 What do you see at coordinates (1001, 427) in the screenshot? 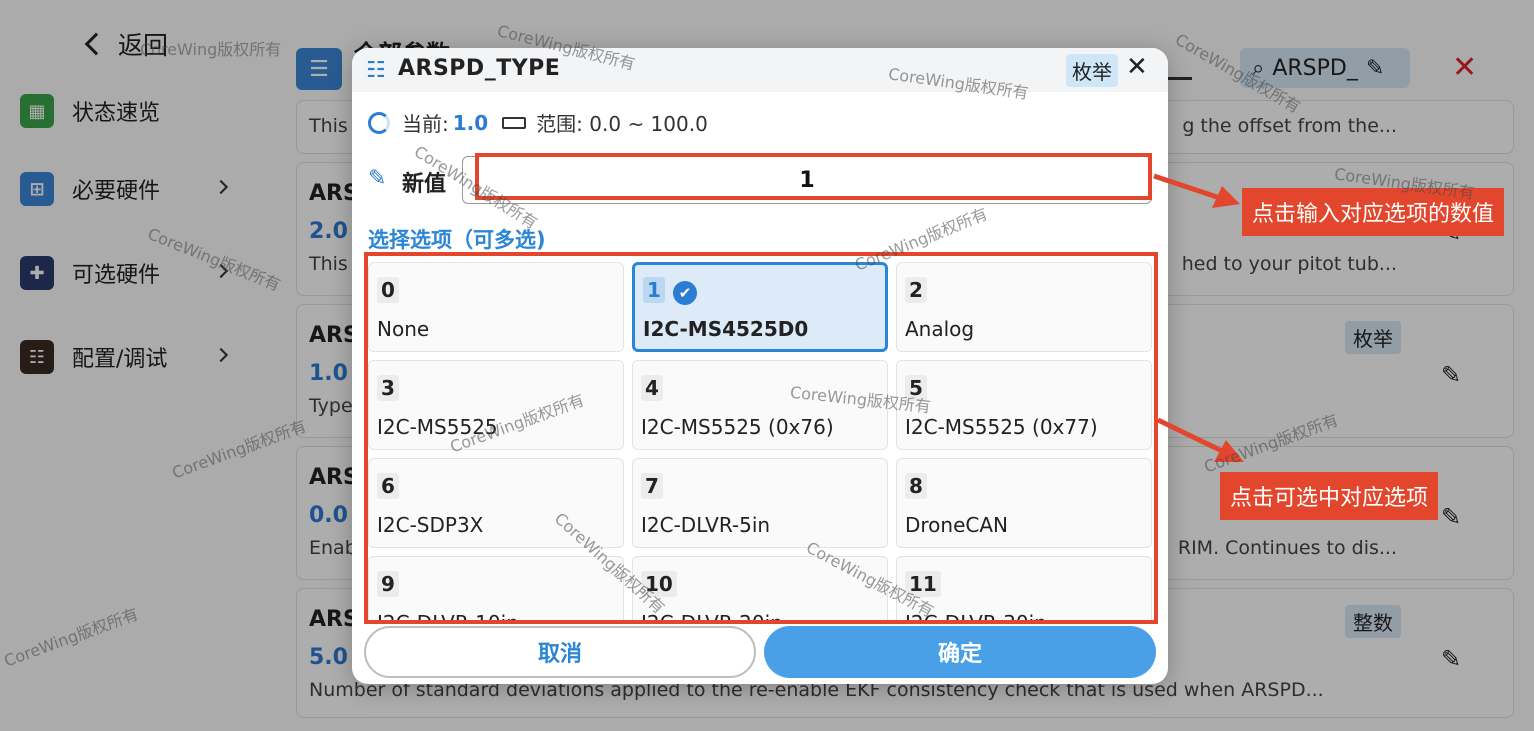
I see `option-name: I2C-MS5525 (0x77)` at bounding box center [1001, 427].